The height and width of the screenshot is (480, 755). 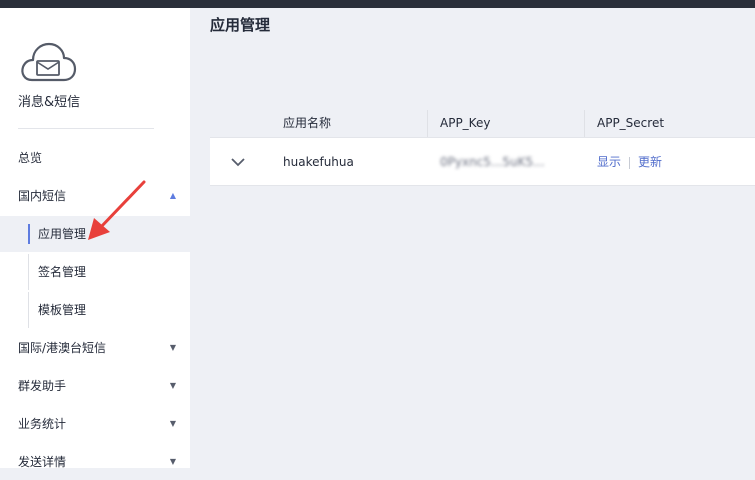 What do you see at coordinates (307, 123) in the screenshot?
I see `column-header-app-name: 应用名称` at bounding box center [307, 123].